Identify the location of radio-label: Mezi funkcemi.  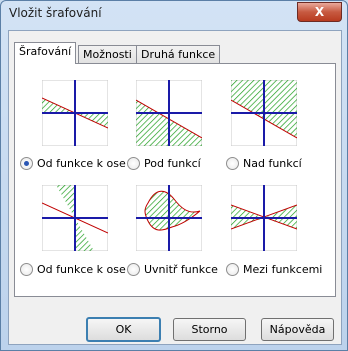
(283, 269).